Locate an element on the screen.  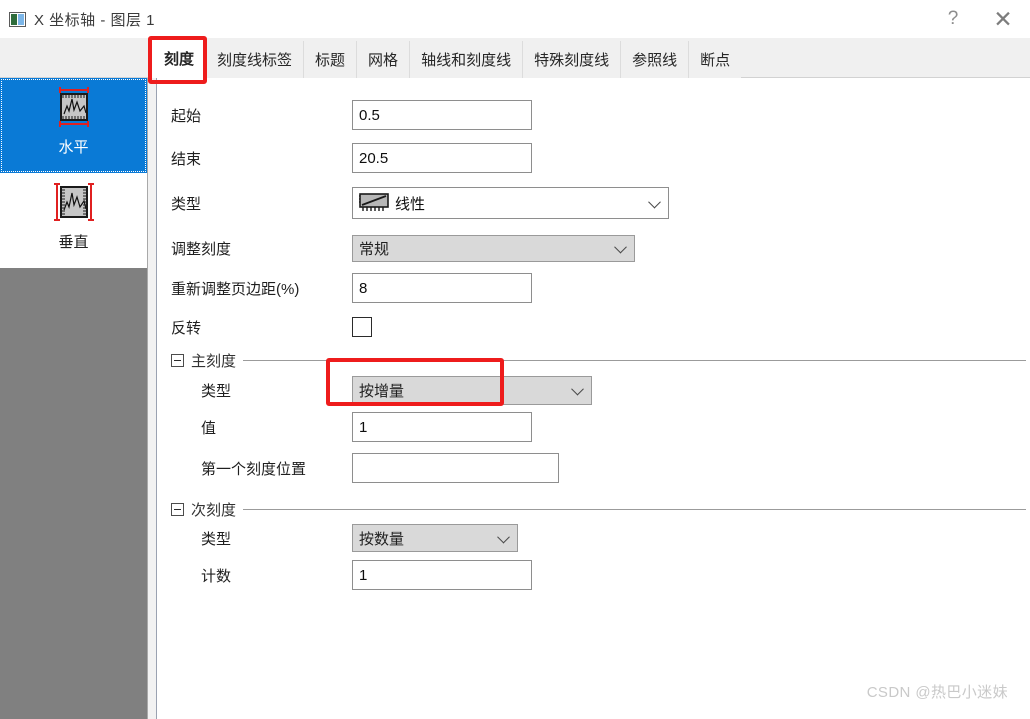
title-bar: X 坐标轴 - 图层 1 ? ✕ is located at coordinates (515, 19).